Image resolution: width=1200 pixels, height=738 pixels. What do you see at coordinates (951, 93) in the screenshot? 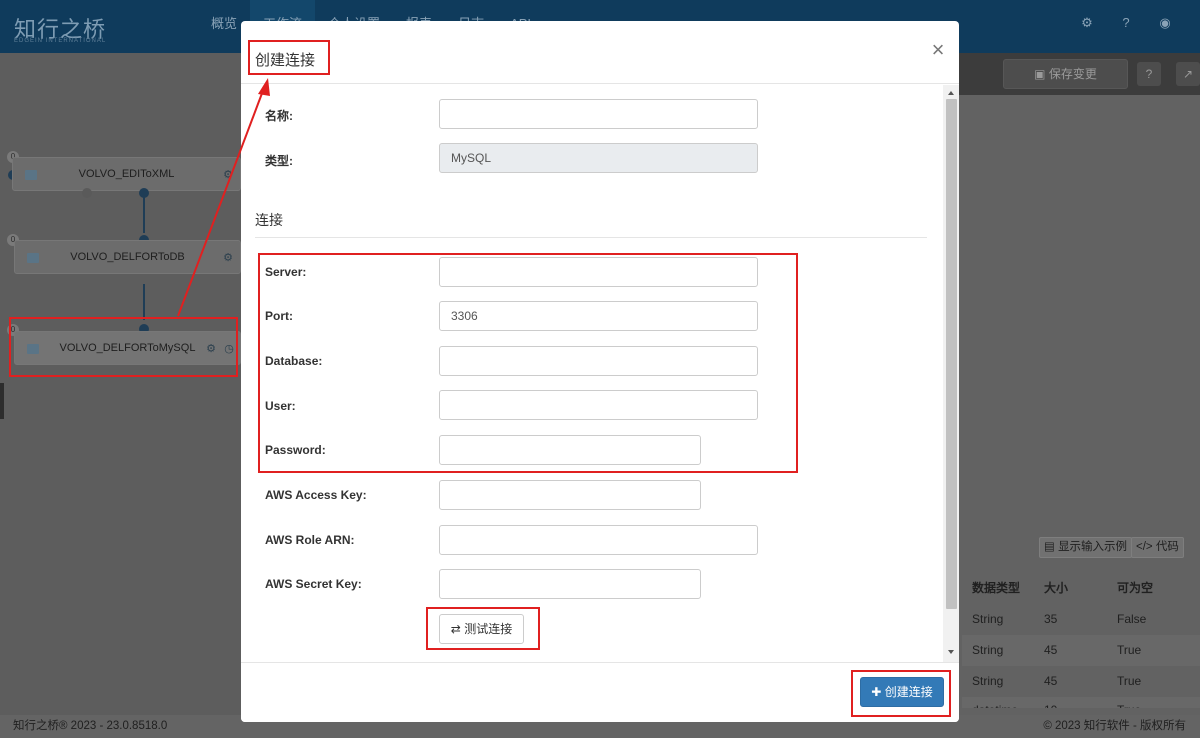
I see `scroll-up-icon` at bounding box center [951, 93].